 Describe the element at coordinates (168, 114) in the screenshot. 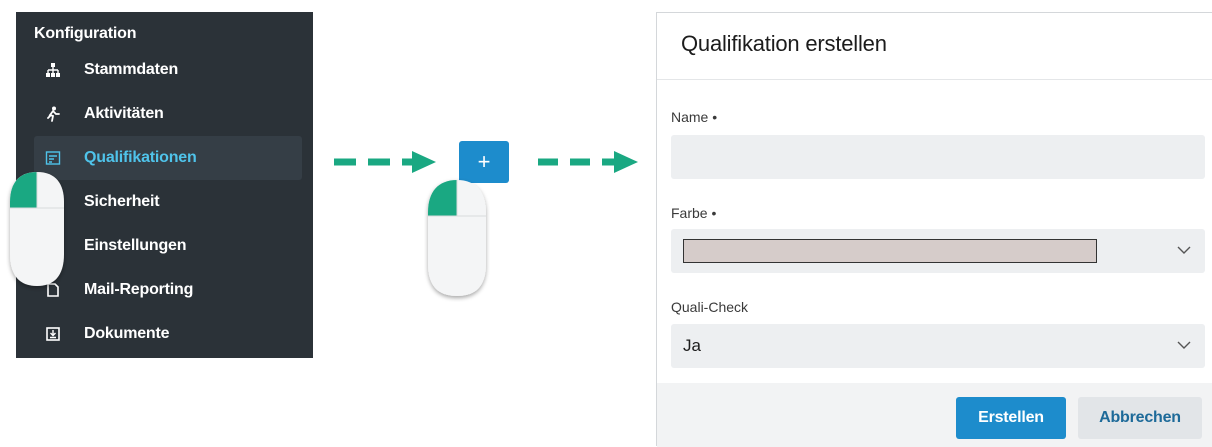

I see `sidebar-item-aktivitaeten: Aktivitäten` at that location.